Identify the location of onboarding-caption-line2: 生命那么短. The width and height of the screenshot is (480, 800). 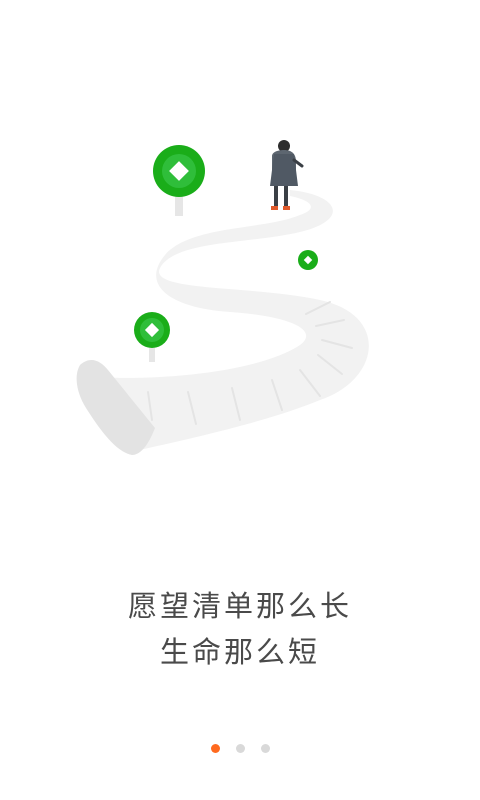
(239, 652).